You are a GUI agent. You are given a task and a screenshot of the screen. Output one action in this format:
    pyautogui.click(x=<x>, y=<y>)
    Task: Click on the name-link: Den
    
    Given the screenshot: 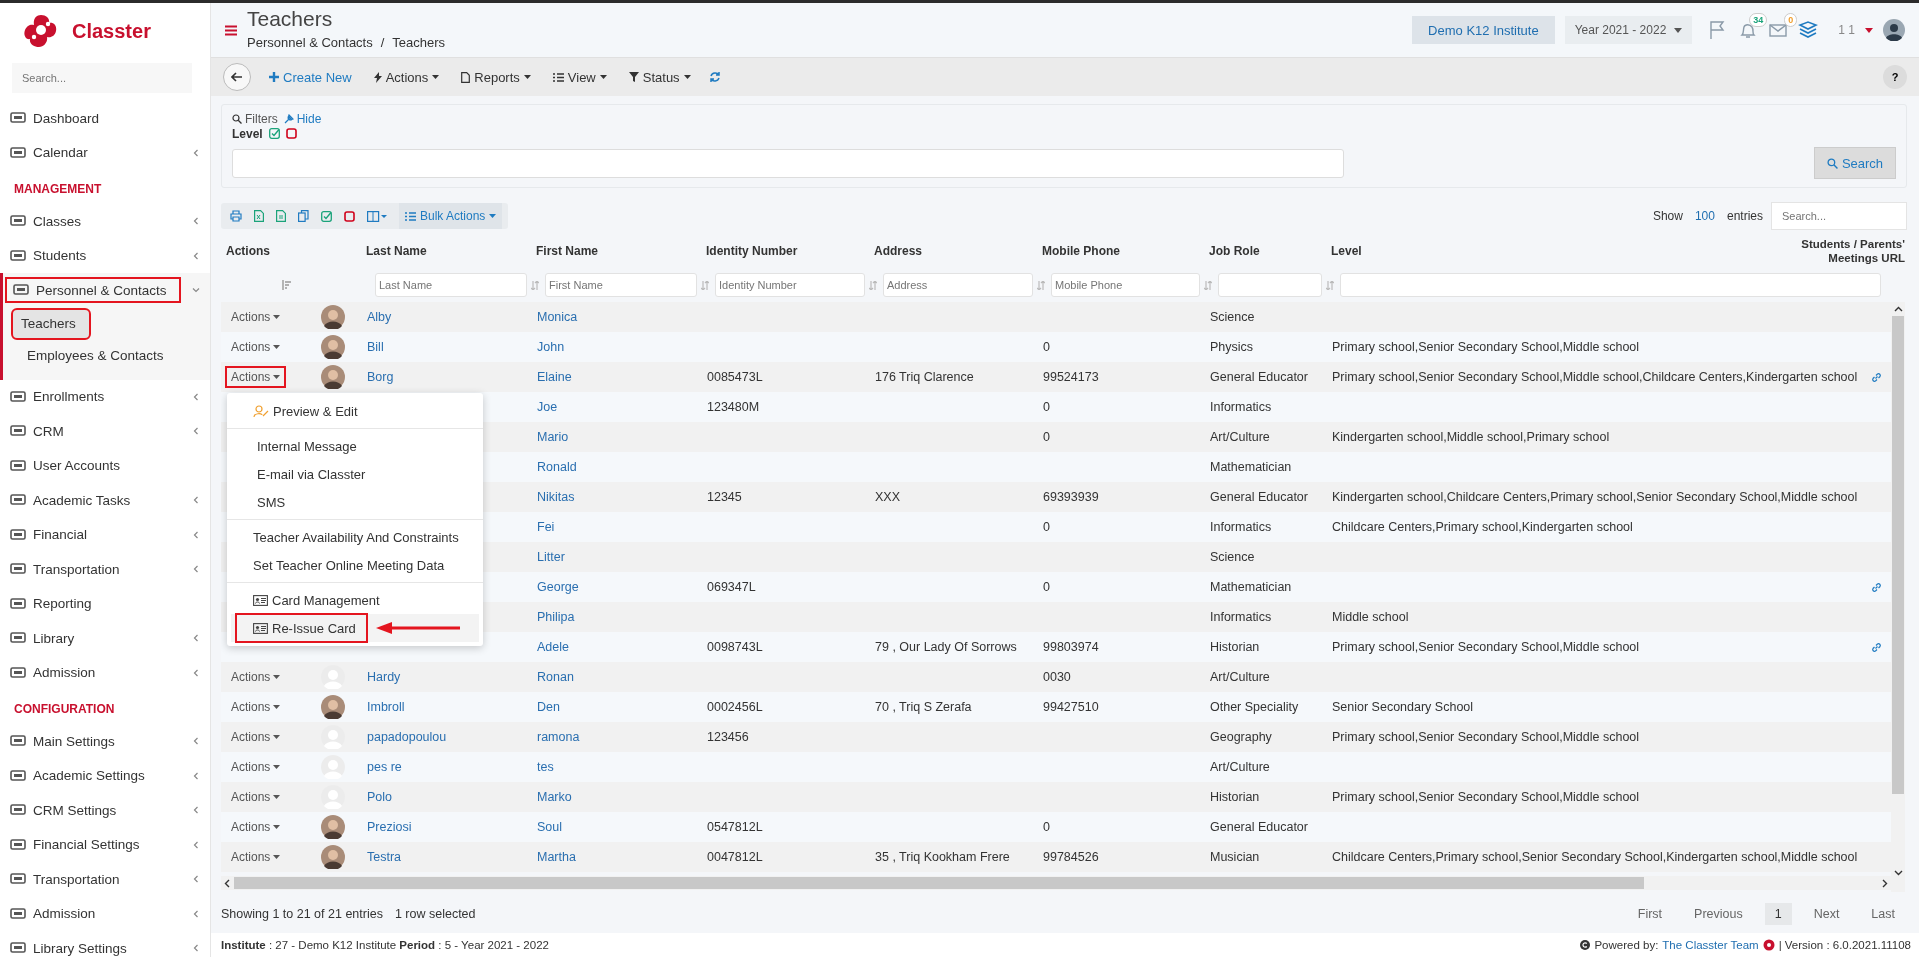 What is the action you would take?
    pyautogui.click(x=548, y=707)
    